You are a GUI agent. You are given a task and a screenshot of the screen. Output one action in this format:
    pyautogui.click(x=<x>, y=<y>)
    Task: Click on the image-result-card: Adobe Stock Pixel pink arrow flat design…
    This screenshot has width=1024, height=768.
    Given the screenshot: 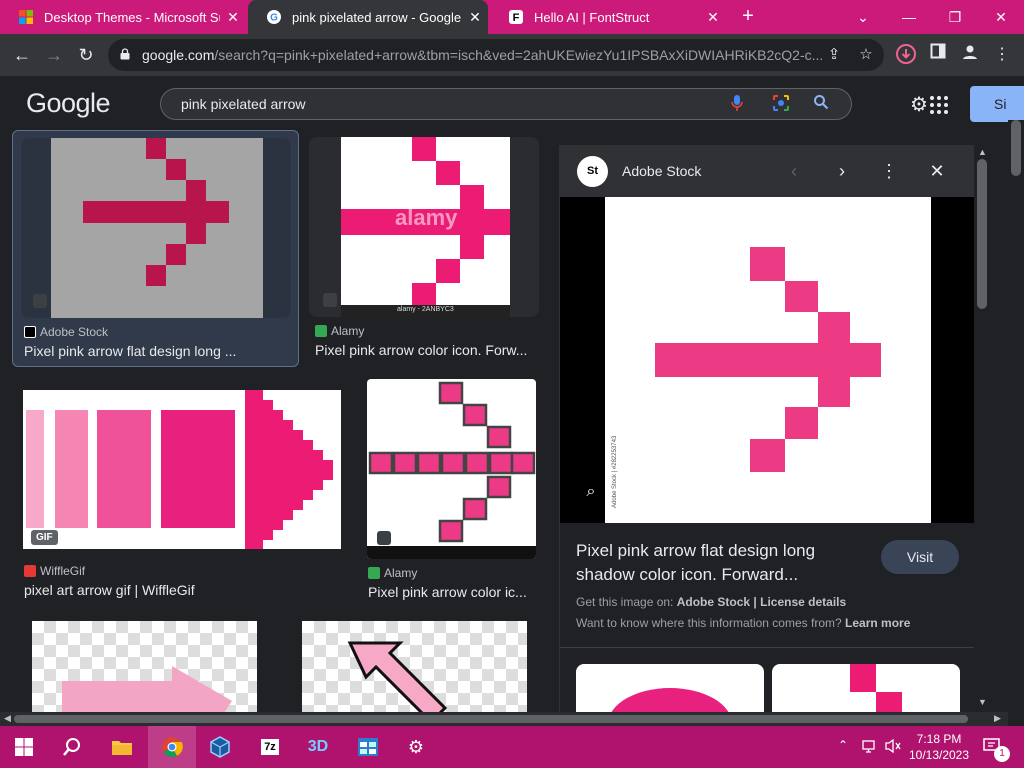 What is the action you would take?
    pyautogui.click(x=155, y=248)
    